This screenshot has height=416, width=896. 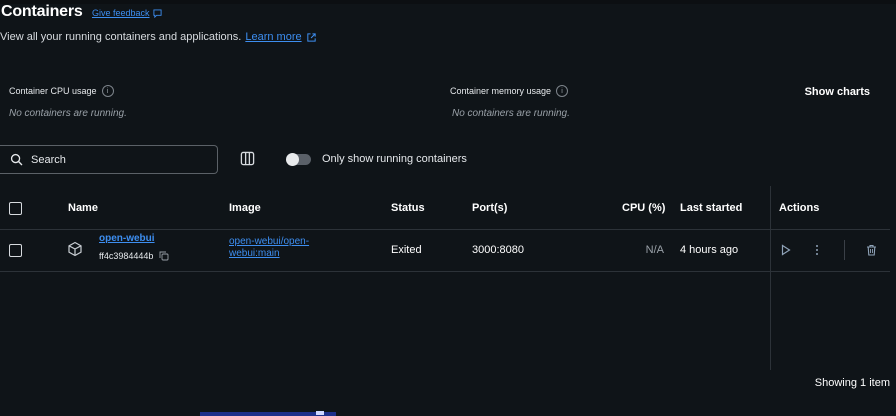 What do you see at coordinates (53, 91) in the screenshot?
I see `cpu-usage-label-text: Container CPU usage` at bounding box center [53, 91].